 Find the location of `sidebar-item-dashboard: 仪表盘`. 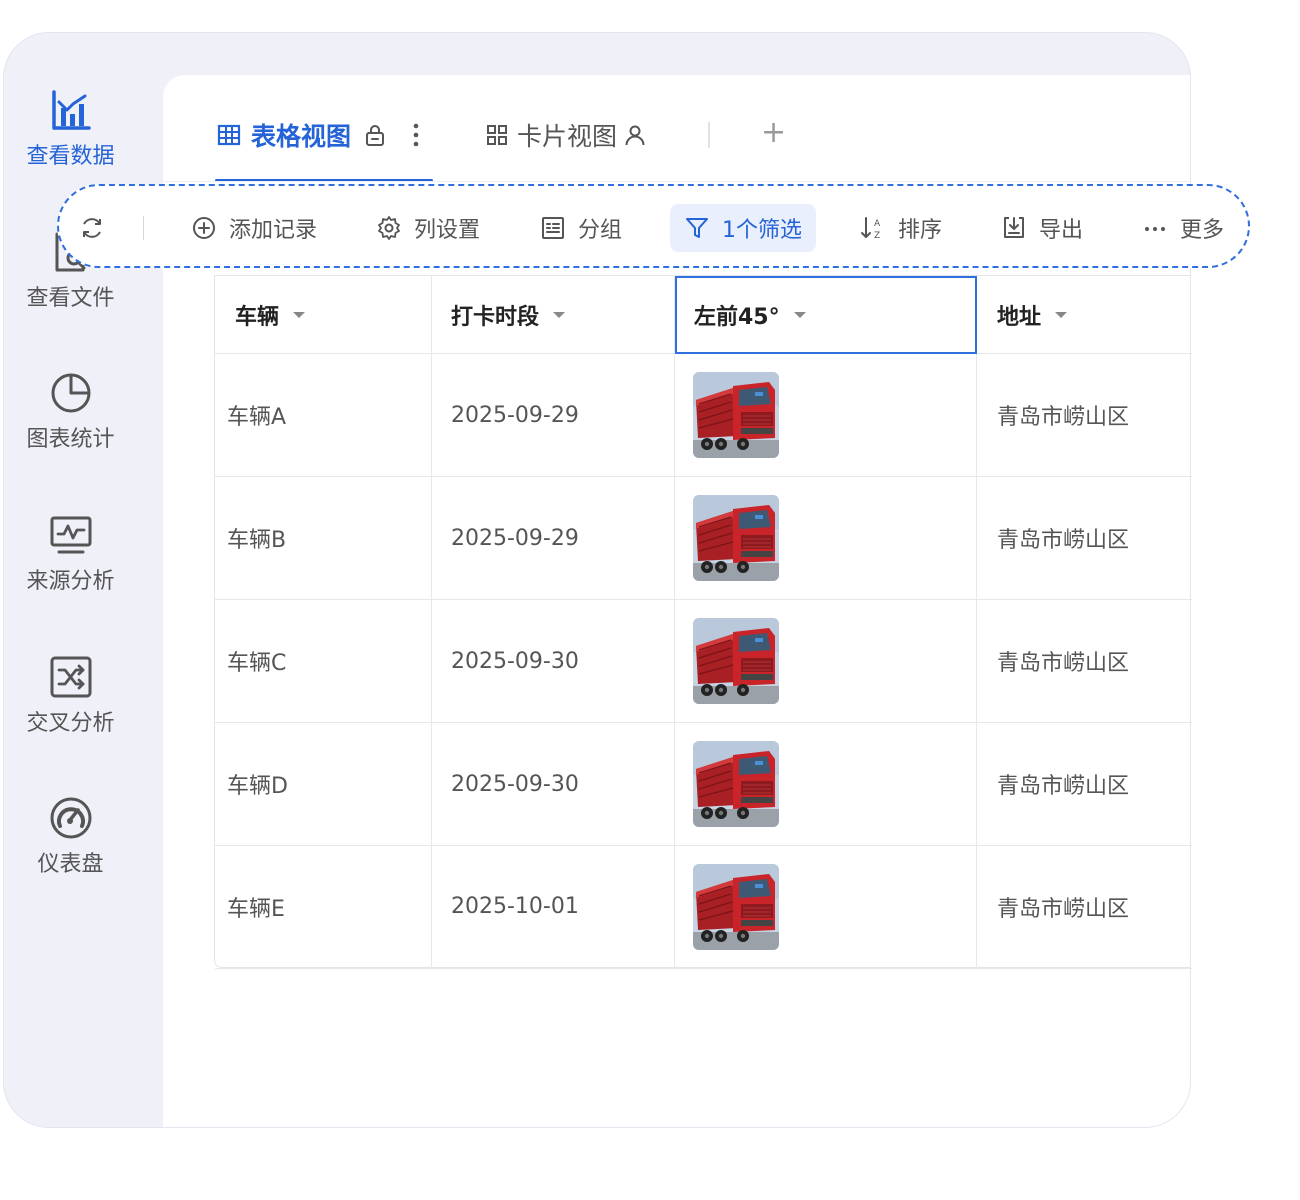

sidebar-item-dashboard: 仪表盘 is located at coordinates (70, 837).